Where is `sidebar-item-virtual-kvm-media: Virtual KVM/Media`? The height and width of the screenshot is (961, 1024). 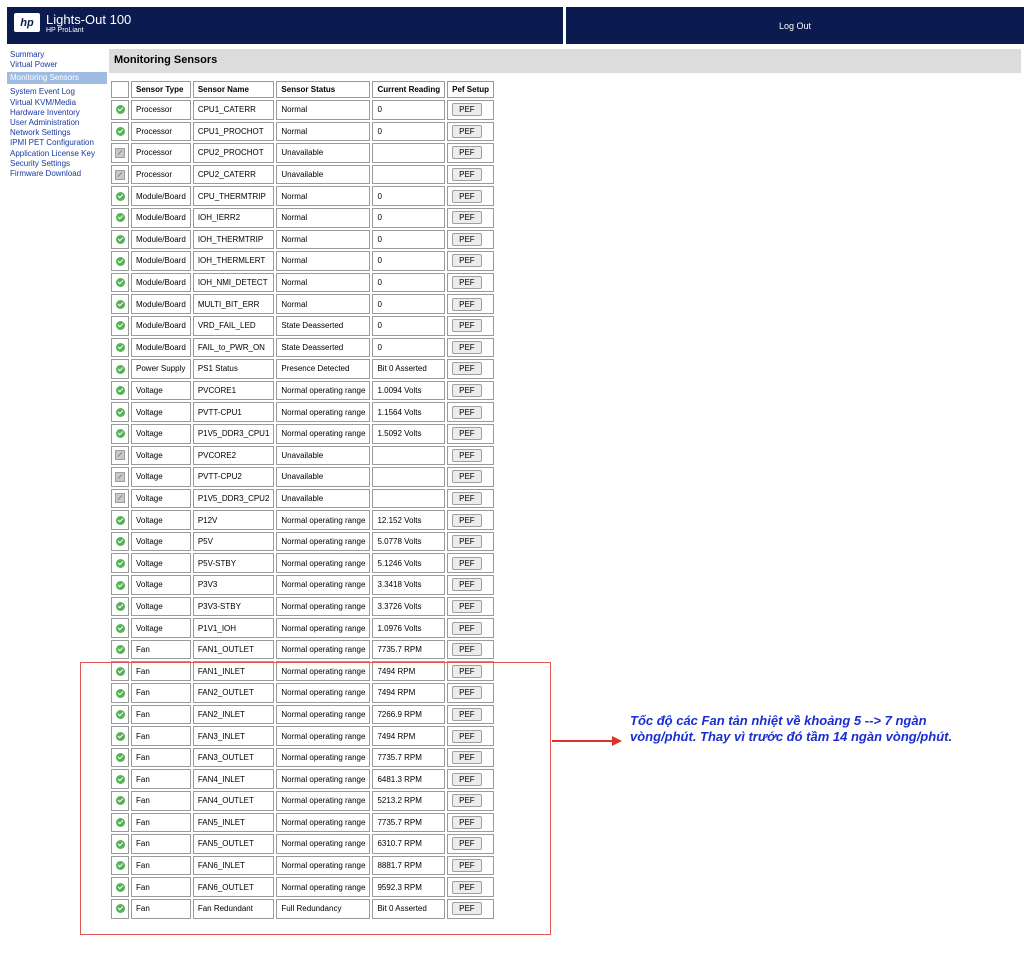 sidebar-item-virtual-kvm-media: Virtual KVM/Media is located at coordinates (57, 103).